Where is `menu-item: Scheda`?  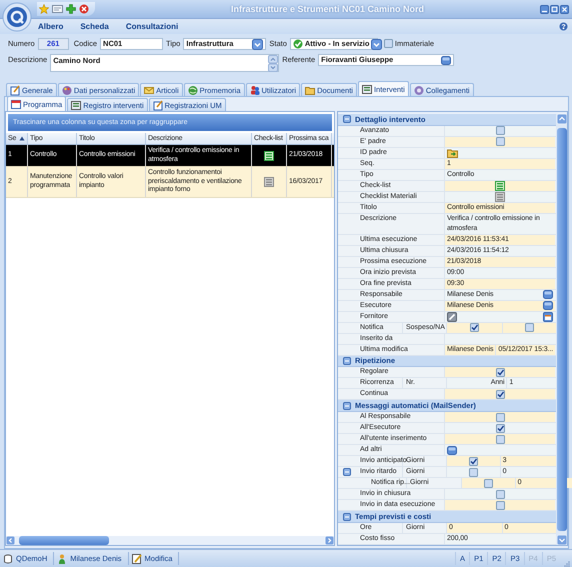
menu-item: Scheda is located at coordinates (94, 26).